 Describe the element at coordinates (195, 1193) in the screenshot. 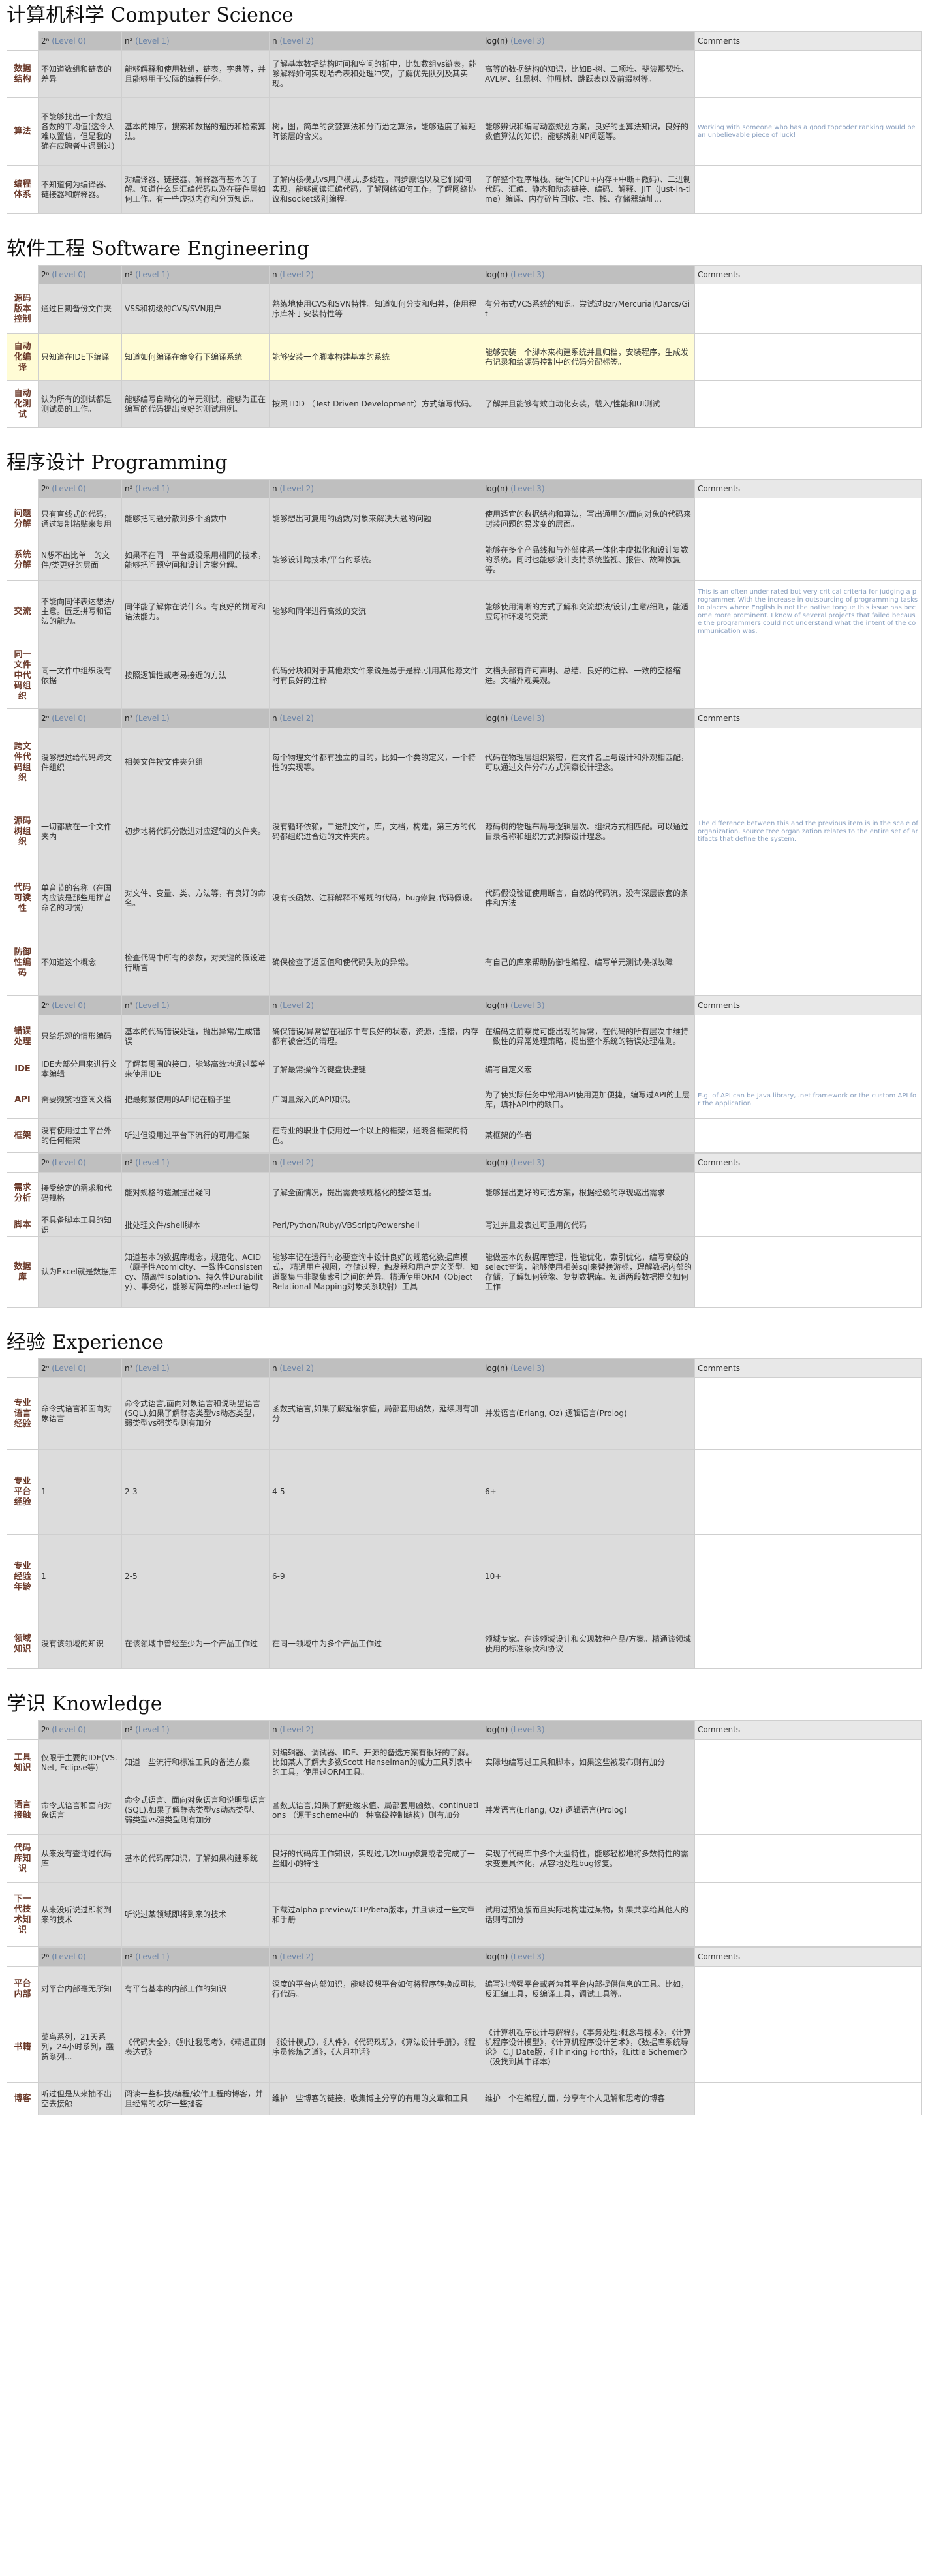

I see `level-1-cell: 能对规格的遗漏提出疑问` at that location.